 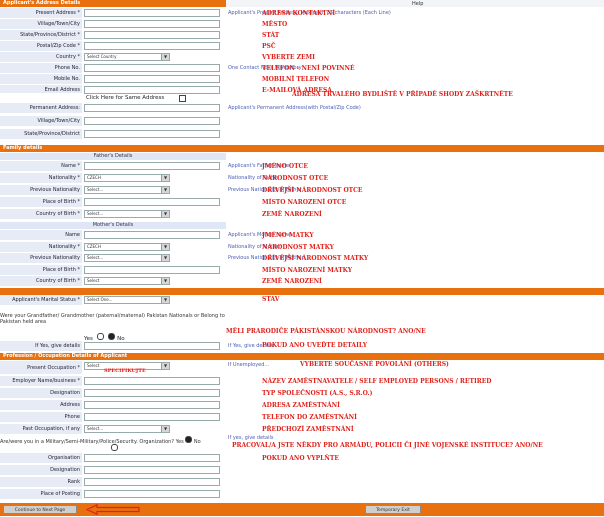 I want to click on form-row: State/Province/District *, so click(x=113, y=35).